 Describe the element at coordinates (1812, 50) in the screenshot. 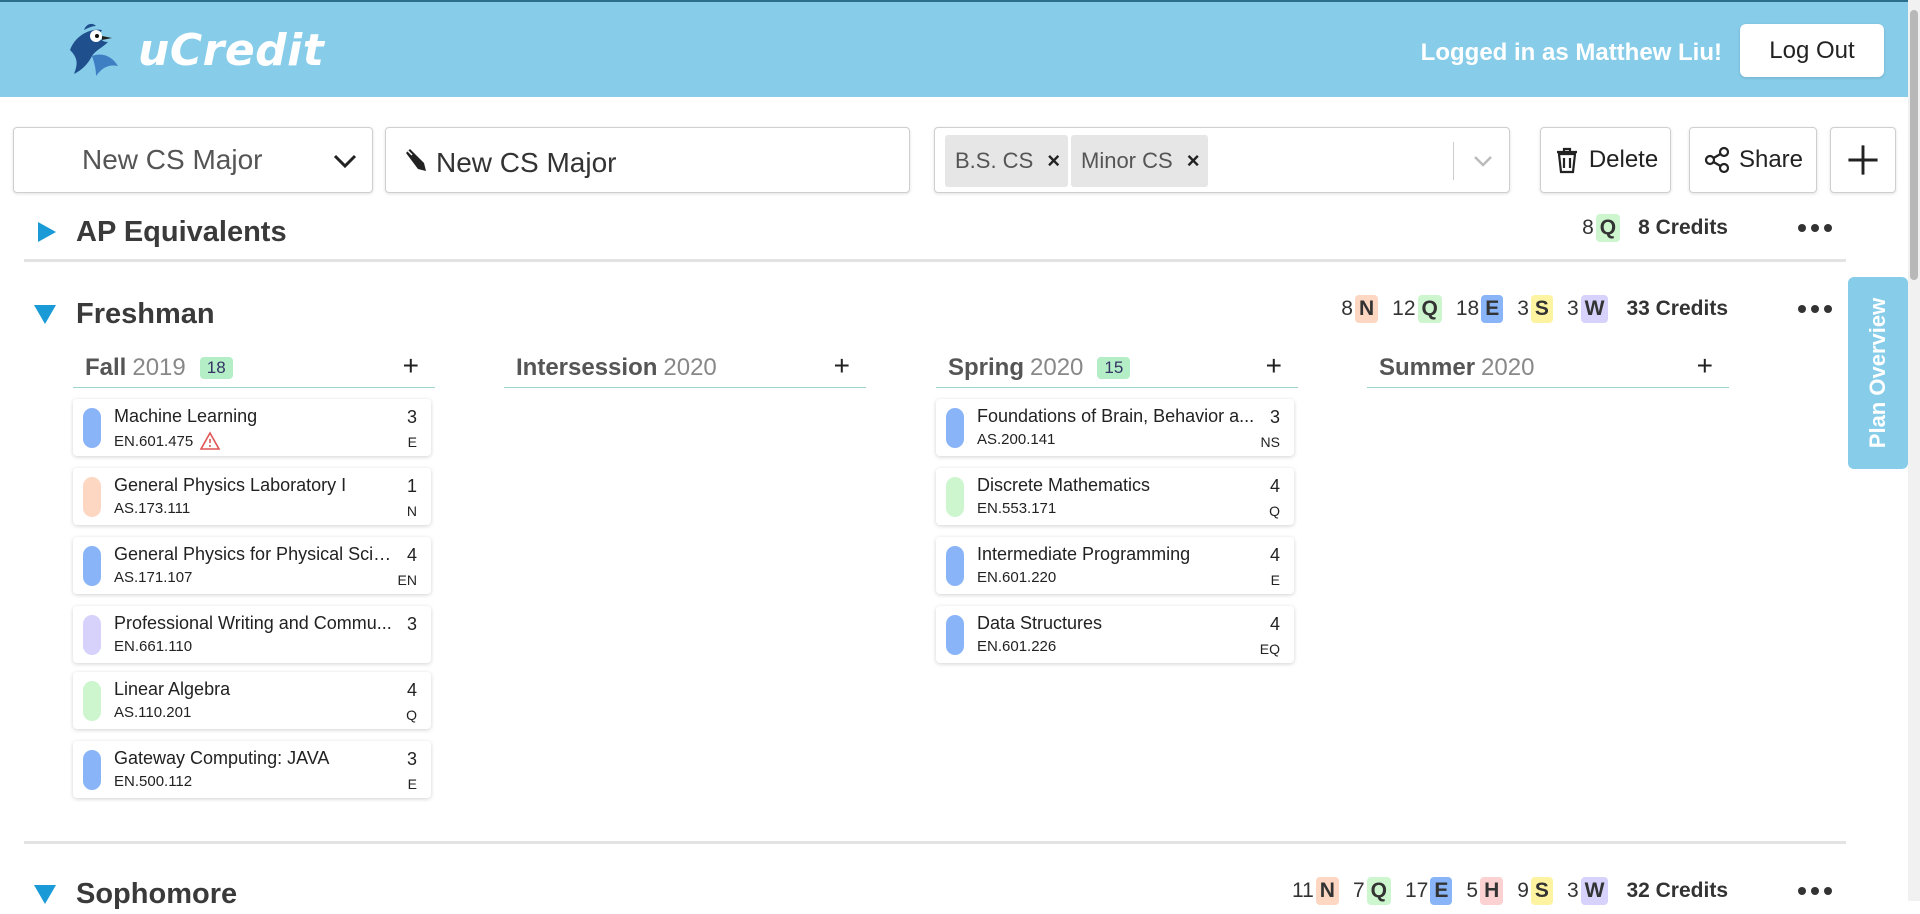

I see `logout-button: Log Out` at that location.